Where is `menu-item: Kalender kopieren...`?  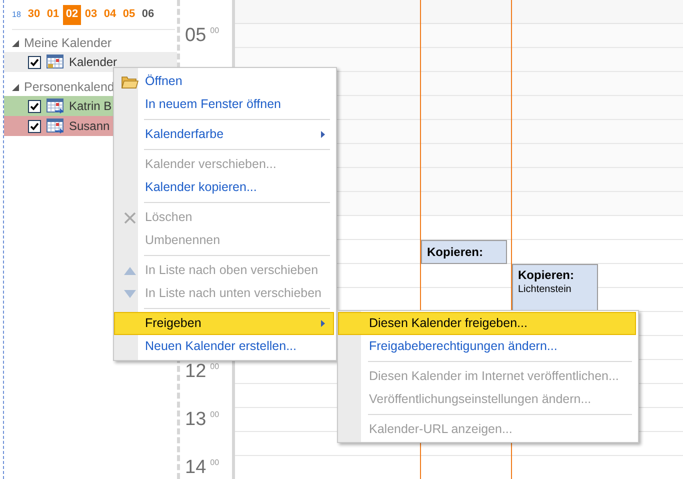 menu-item: Kalender kopieren... is located at coordinates (224, 187).